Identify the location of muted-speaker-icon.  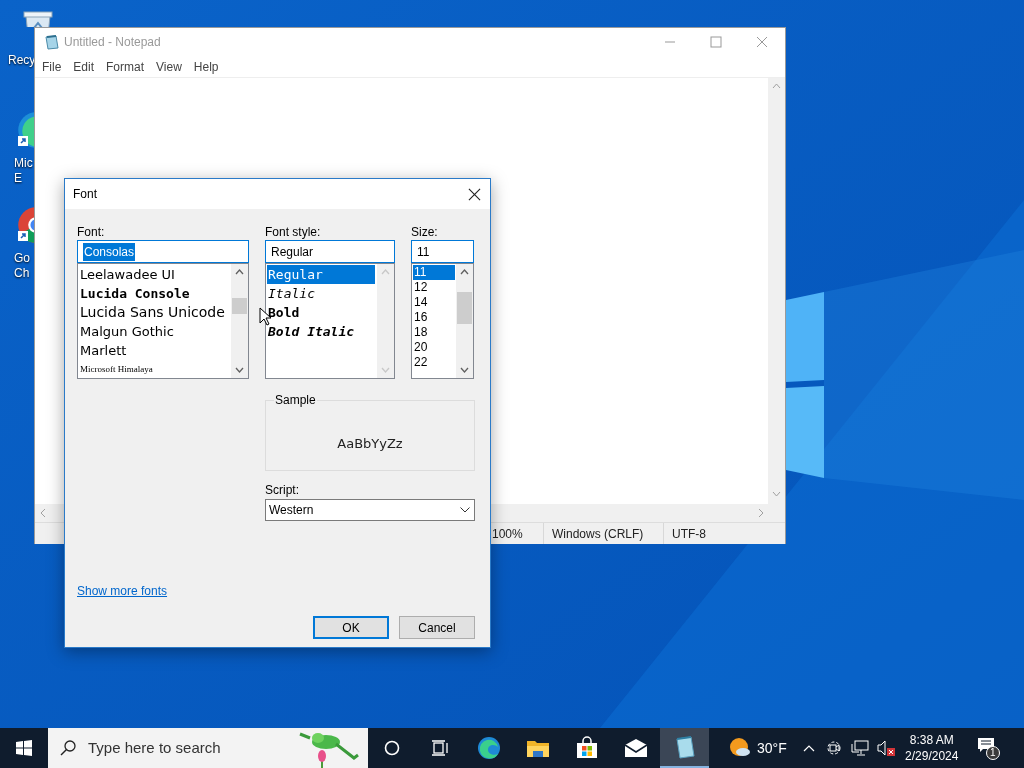
(885, 748).